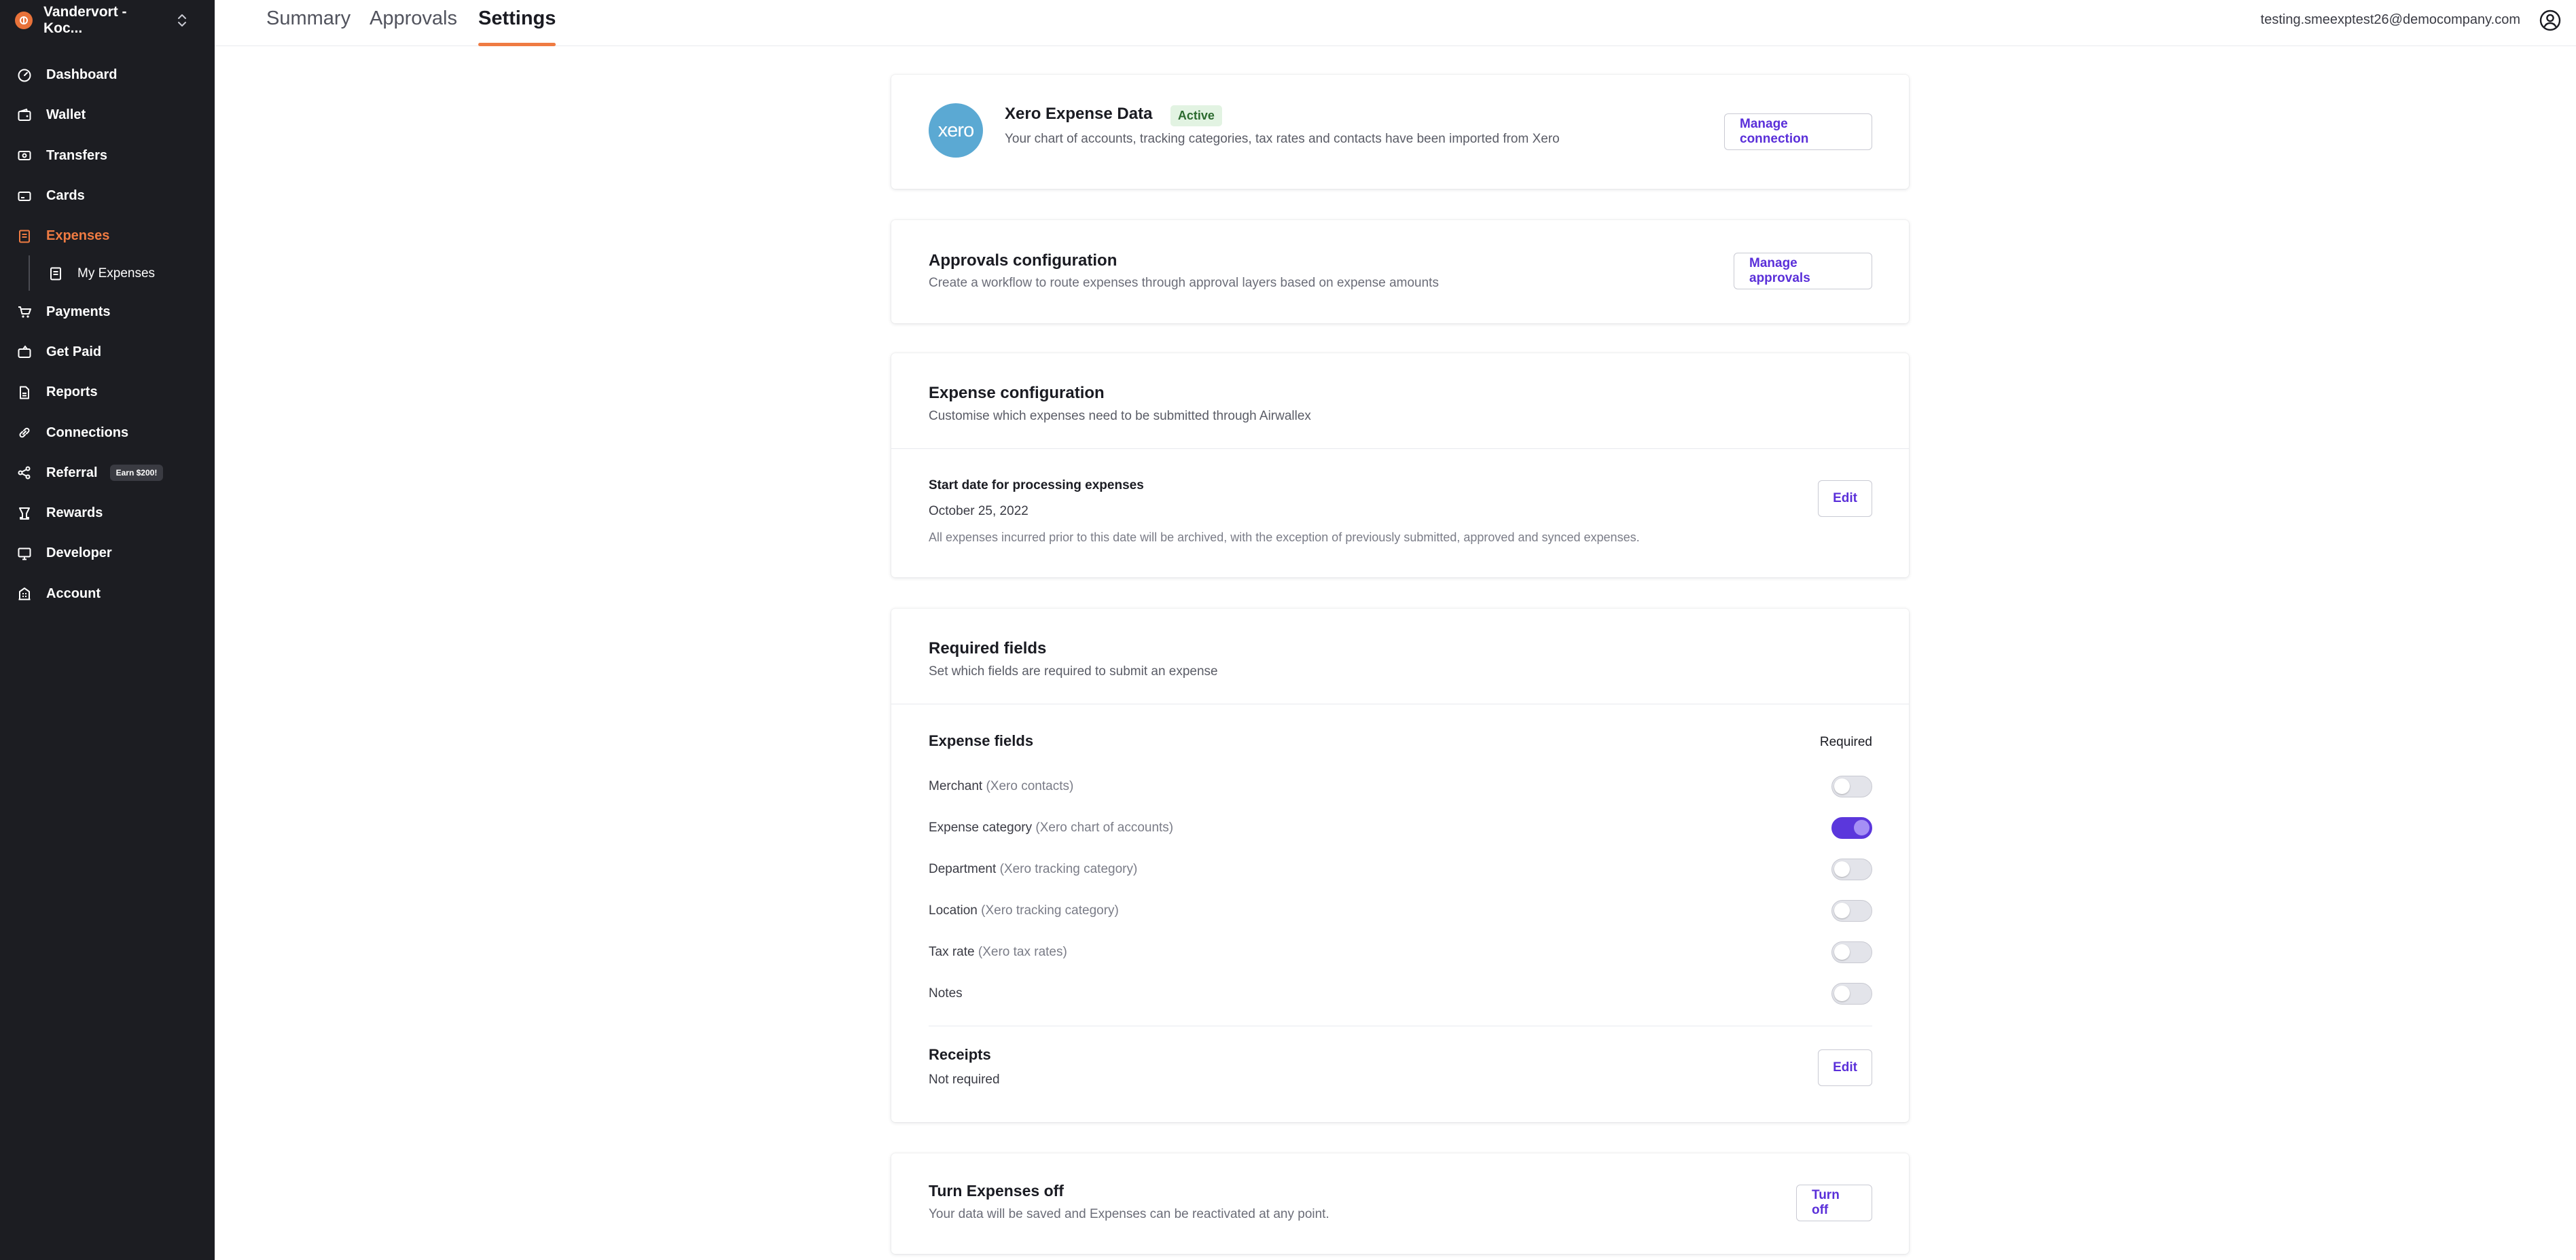 This screenshot has height=1260, width=2576. Describe the element at coordinates (25, 513) in the screenshot. I see `trophy-icon` at that location.